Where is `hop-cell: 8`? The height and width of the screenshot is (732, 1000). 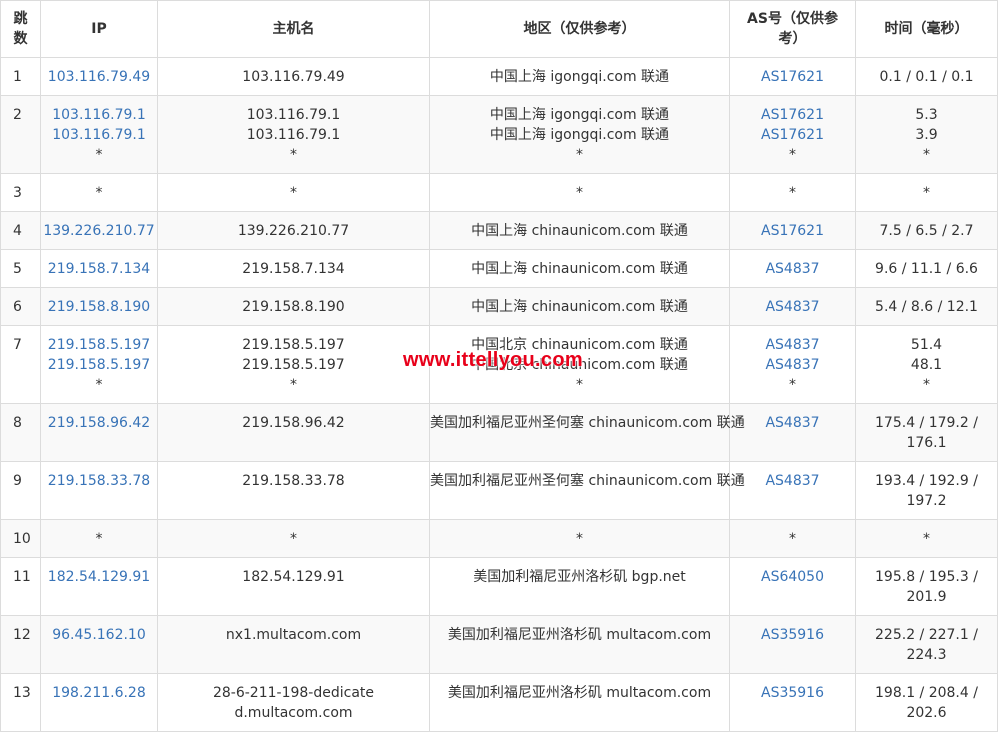 hop-cell: 8 is located at coordinates (20, 432).